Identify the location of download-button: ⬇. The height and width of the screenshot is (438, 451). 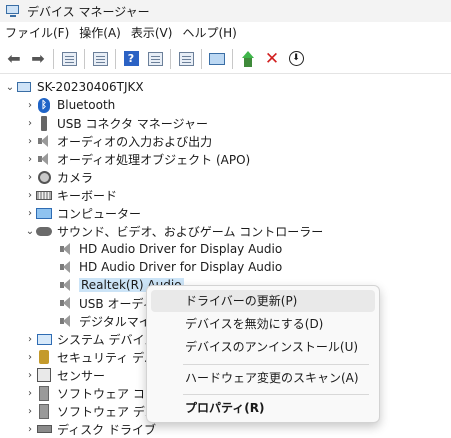
(296, 59).